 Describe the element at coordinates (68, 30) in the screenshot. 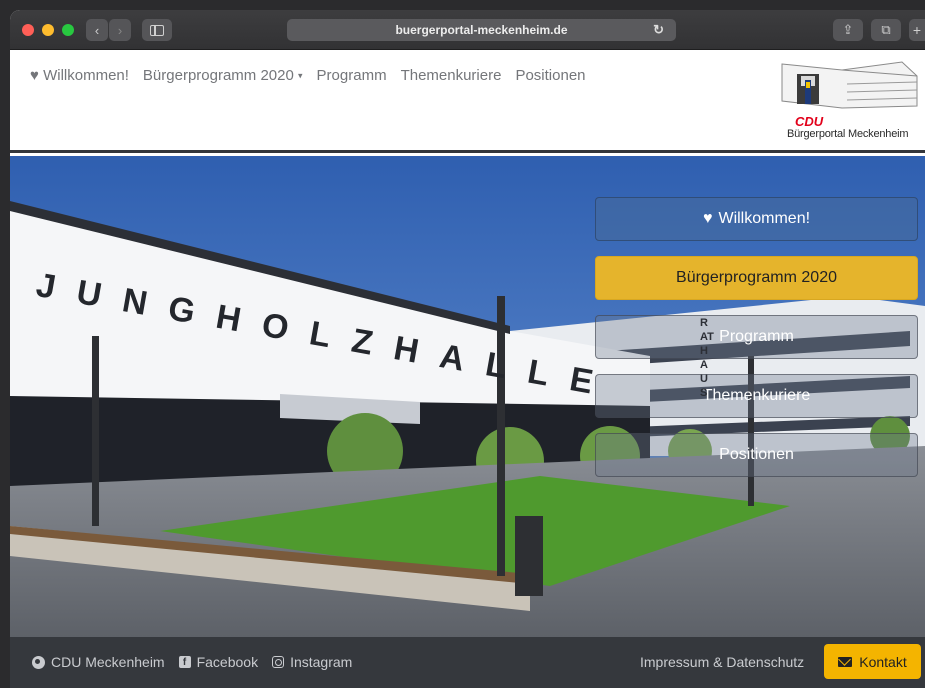

I see `maximize-window-button` at that location.